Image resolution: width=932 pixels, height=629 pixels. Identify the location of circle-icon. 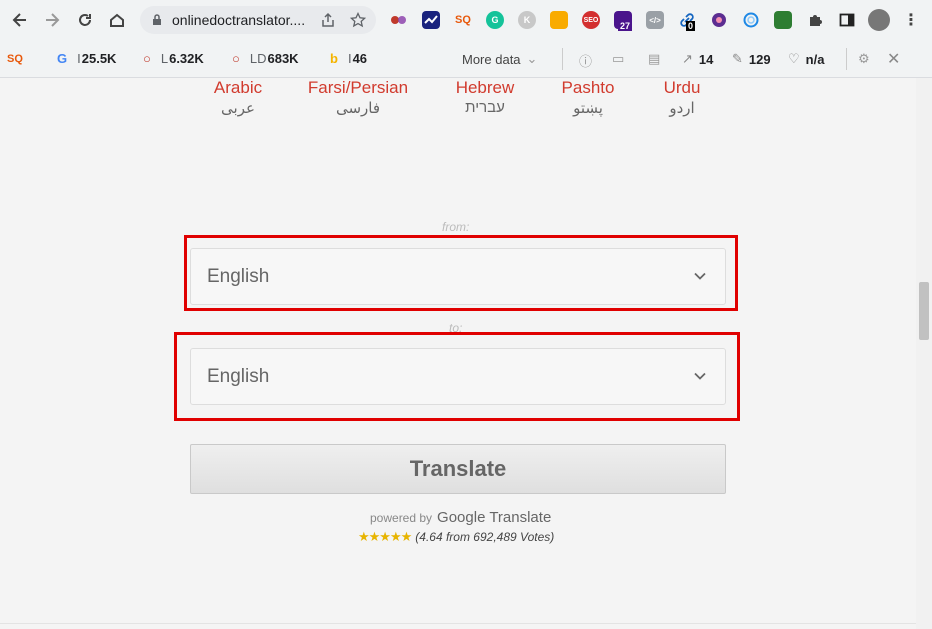
(719, 20).